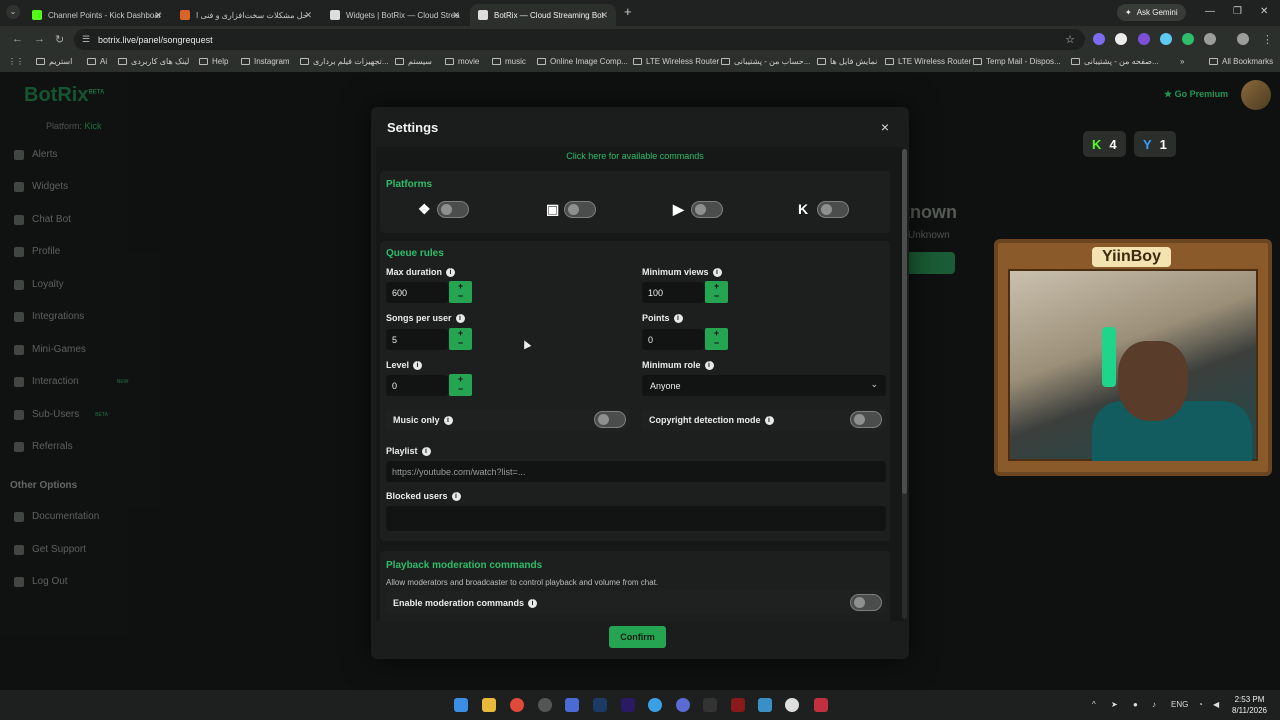  What do you see at coordinates (43, 446) in the screenshot?
I see `sidebar-item-referrals: Referrals` at bounding box center [43, 446].